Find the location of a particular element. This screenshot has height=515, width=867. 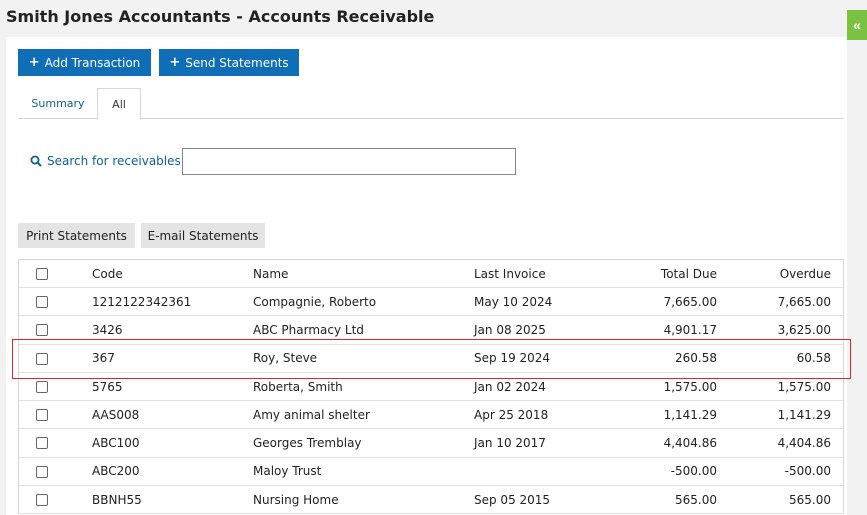

column-header-name: Name is located at coordinates (270, 273).